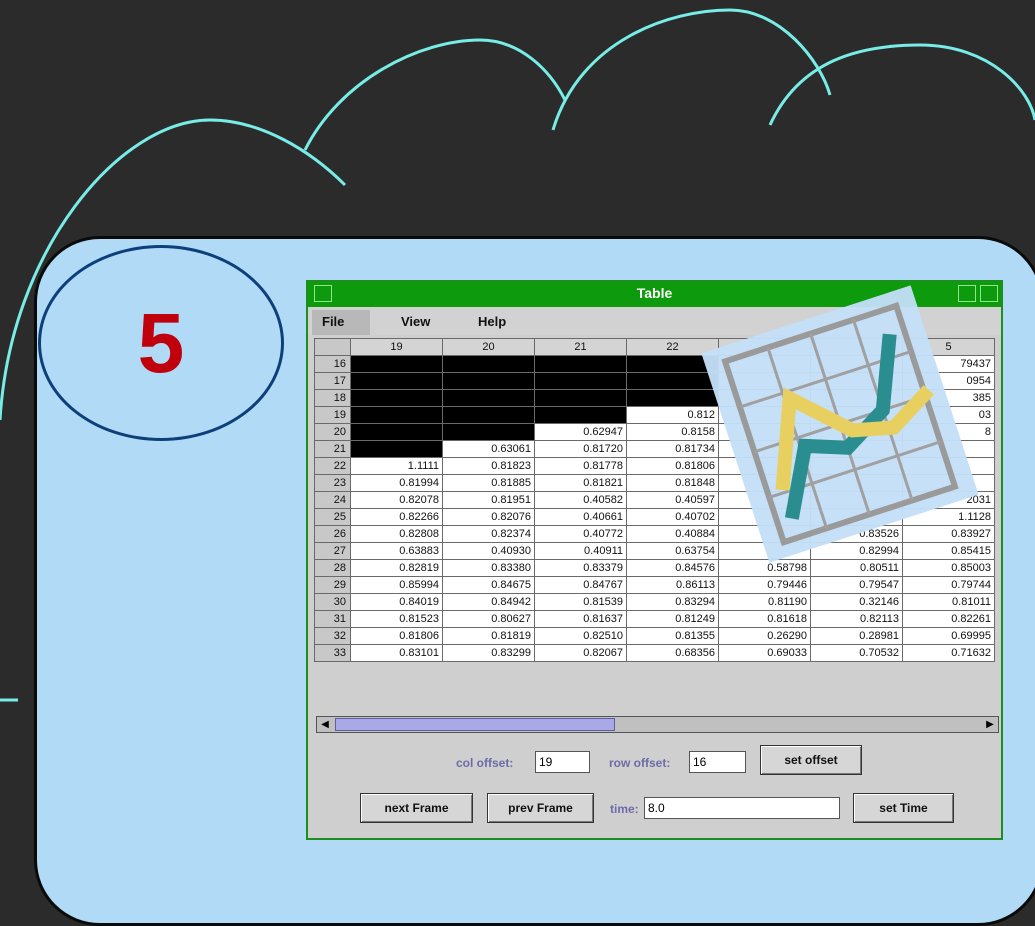 This screenshot has width=1035, height=926. Describe the element at coordinates (333, 321) in the screenshot. I see `menu-file: File` at that location.